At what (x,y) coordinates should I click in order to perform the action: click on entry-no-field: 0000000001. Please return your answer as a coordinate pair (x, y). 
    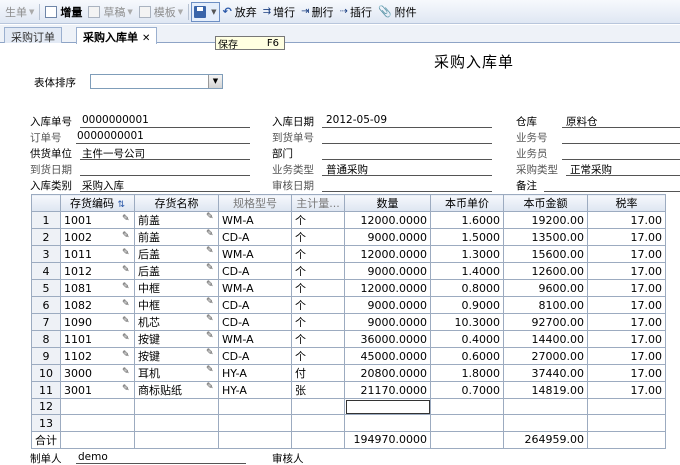
    Looking at the image, I should click on (115, 120).